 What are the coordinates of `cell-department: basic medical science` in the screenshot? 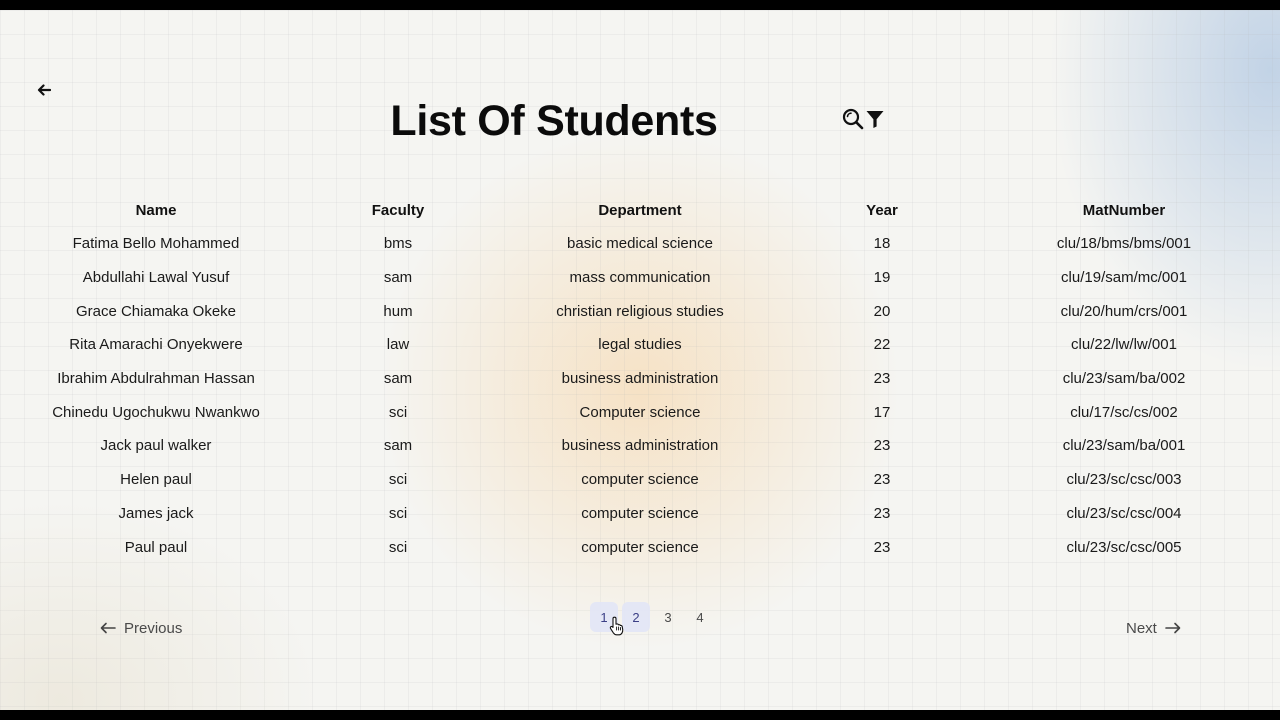 It's located at (640, 244).